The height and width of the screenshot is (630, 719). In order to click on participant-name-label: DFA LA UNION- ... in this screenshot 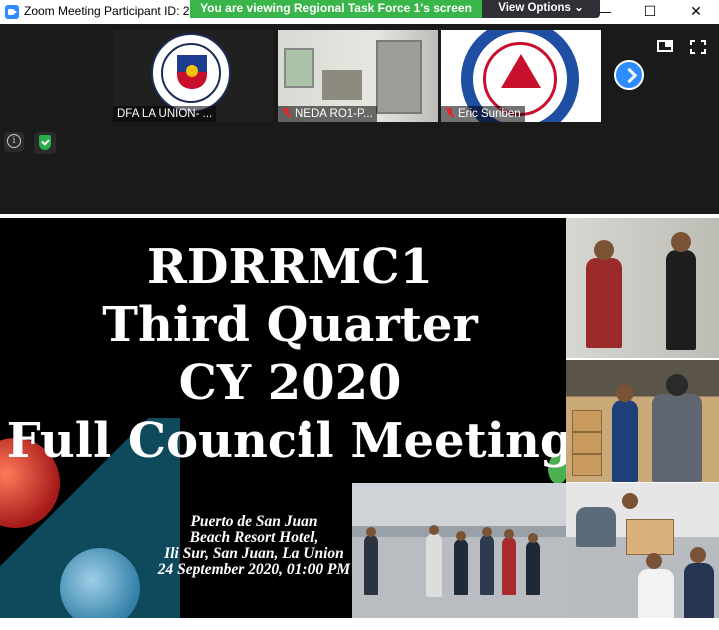, I will do `click(165, 114)`.